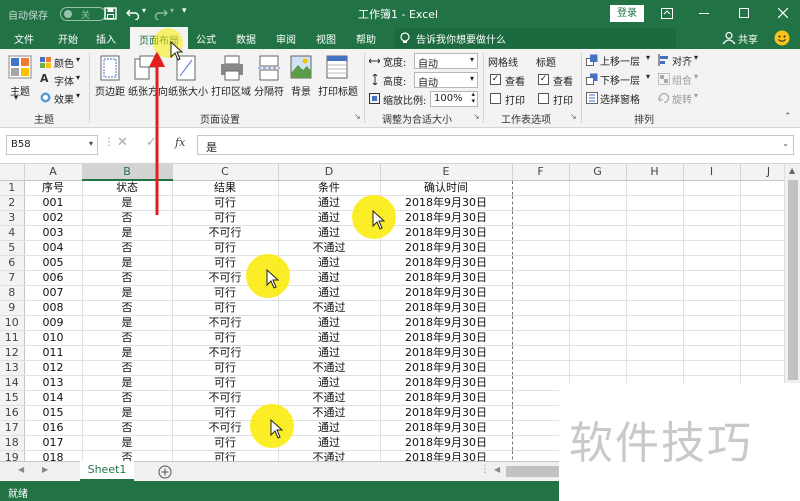 This screenshot has height=501, width=800. I want to click on align-dropdown-icon: ▾, so click(696, 57).